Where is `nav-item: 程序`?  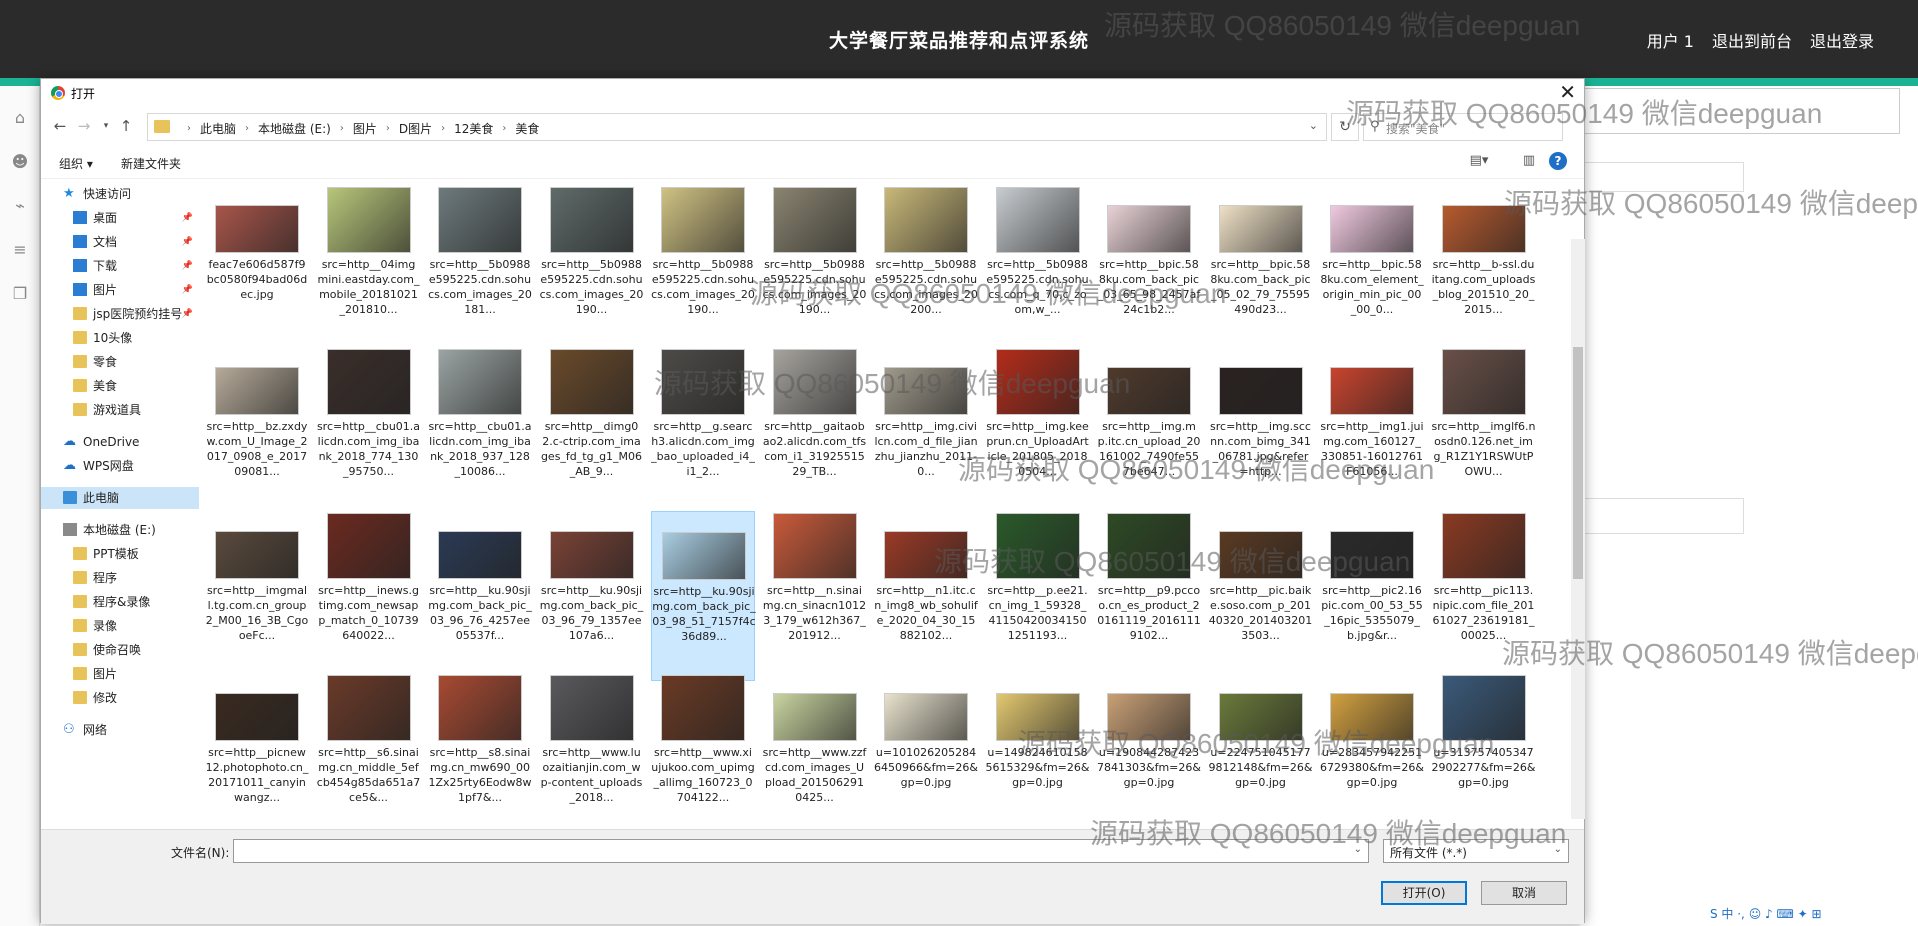 nav-item: 程序 is located at coordinates (120, 578).